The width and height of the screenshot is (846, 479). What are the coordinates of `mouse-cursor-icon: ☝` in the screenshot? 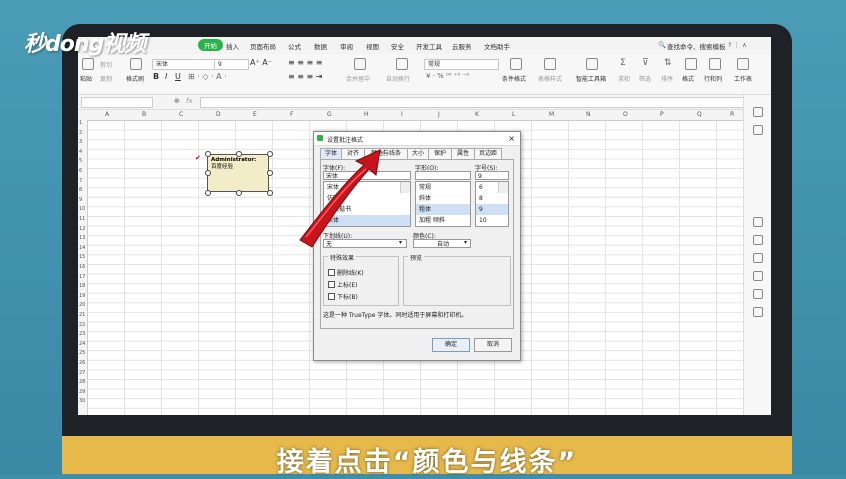 It's located at (383, 154).